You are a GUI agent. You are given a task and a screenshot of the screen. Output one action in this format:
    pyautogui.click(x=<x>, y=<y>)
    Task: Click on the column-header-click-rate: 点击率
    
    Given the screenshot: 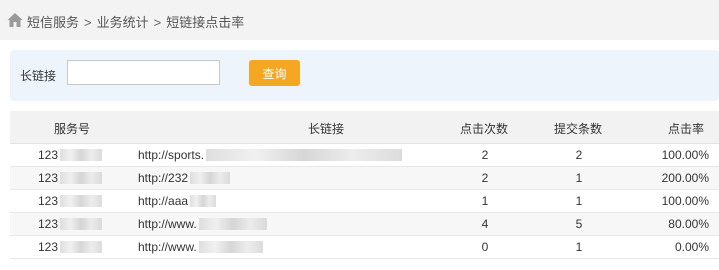 What is the action you would take?
    pyautogui.click(x=686, y=129)
    